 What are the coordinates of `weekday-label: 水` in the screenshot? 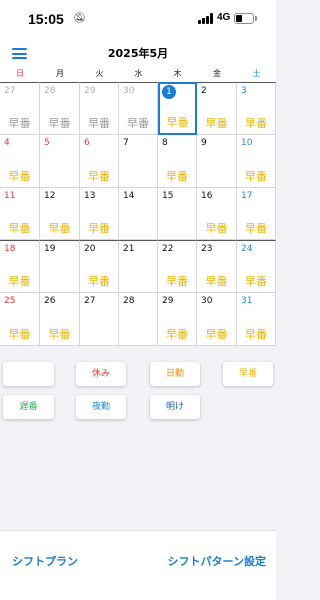 It's located at (138, 73).